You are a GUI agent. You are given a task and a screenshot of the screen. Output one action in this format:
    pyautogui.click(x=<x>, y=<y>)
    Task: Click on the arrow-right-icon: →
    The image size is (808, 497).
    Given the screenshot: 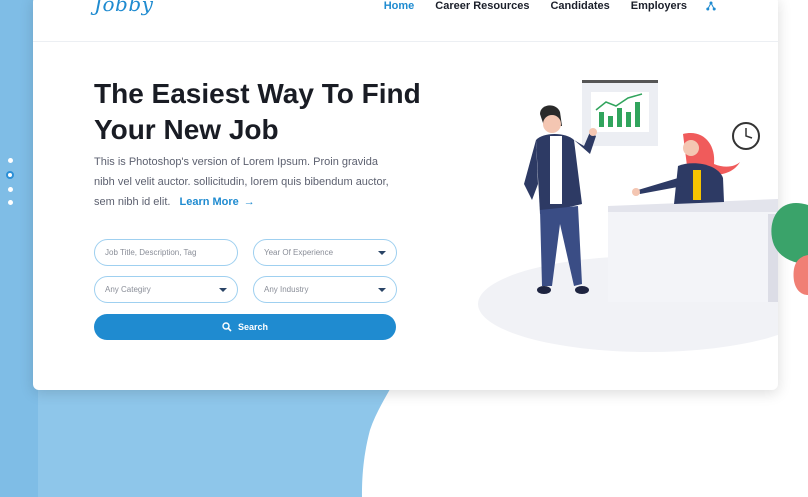 What is the action you would take?
    pyautogui.click(x=249, y=202)
    